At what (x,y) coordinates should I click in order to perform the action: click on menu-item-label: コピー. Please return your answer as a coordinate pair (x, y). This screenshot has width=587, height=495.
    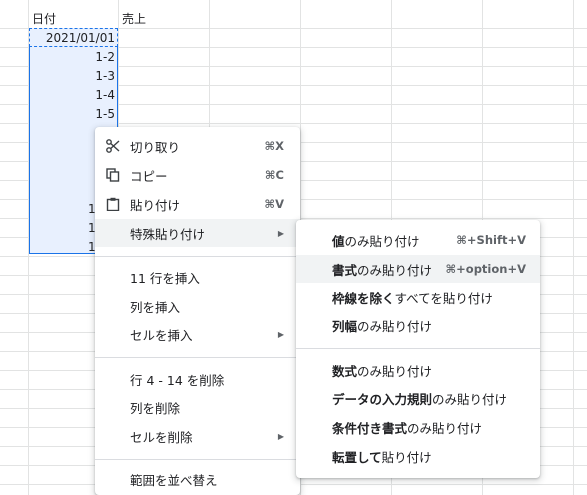
    Looking at the image, I should click on (149, 176).